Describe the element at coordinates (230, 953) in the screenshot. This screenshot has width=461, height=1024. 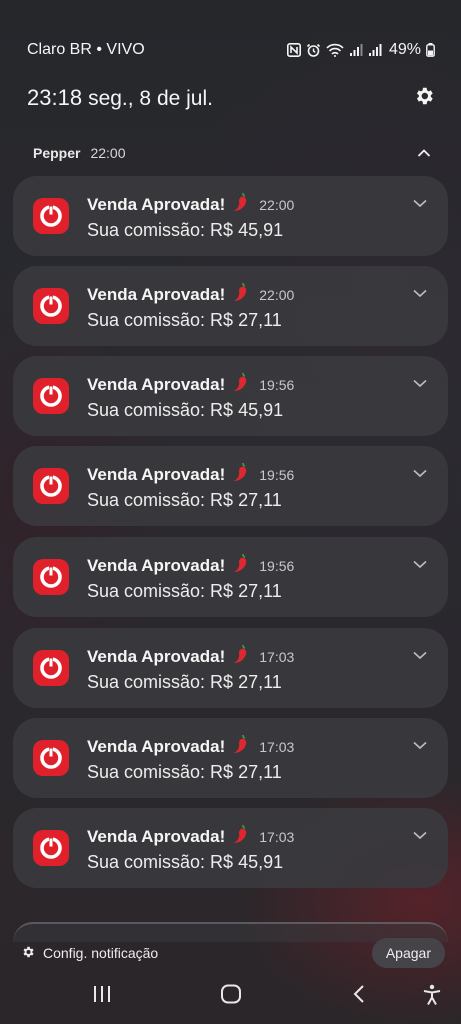
I see `notification-footer: Config. notificação Apagar` at that location.